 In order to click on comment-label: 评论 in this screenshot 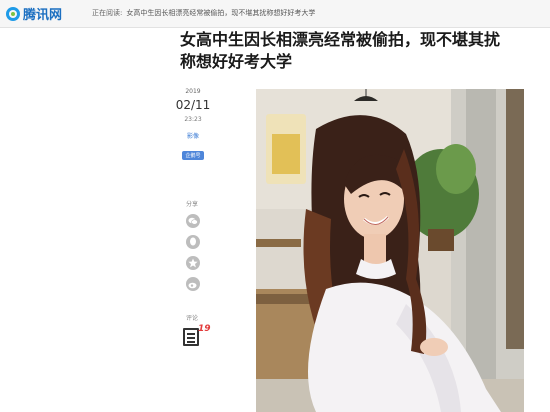, I will do `click(192, 318)`.